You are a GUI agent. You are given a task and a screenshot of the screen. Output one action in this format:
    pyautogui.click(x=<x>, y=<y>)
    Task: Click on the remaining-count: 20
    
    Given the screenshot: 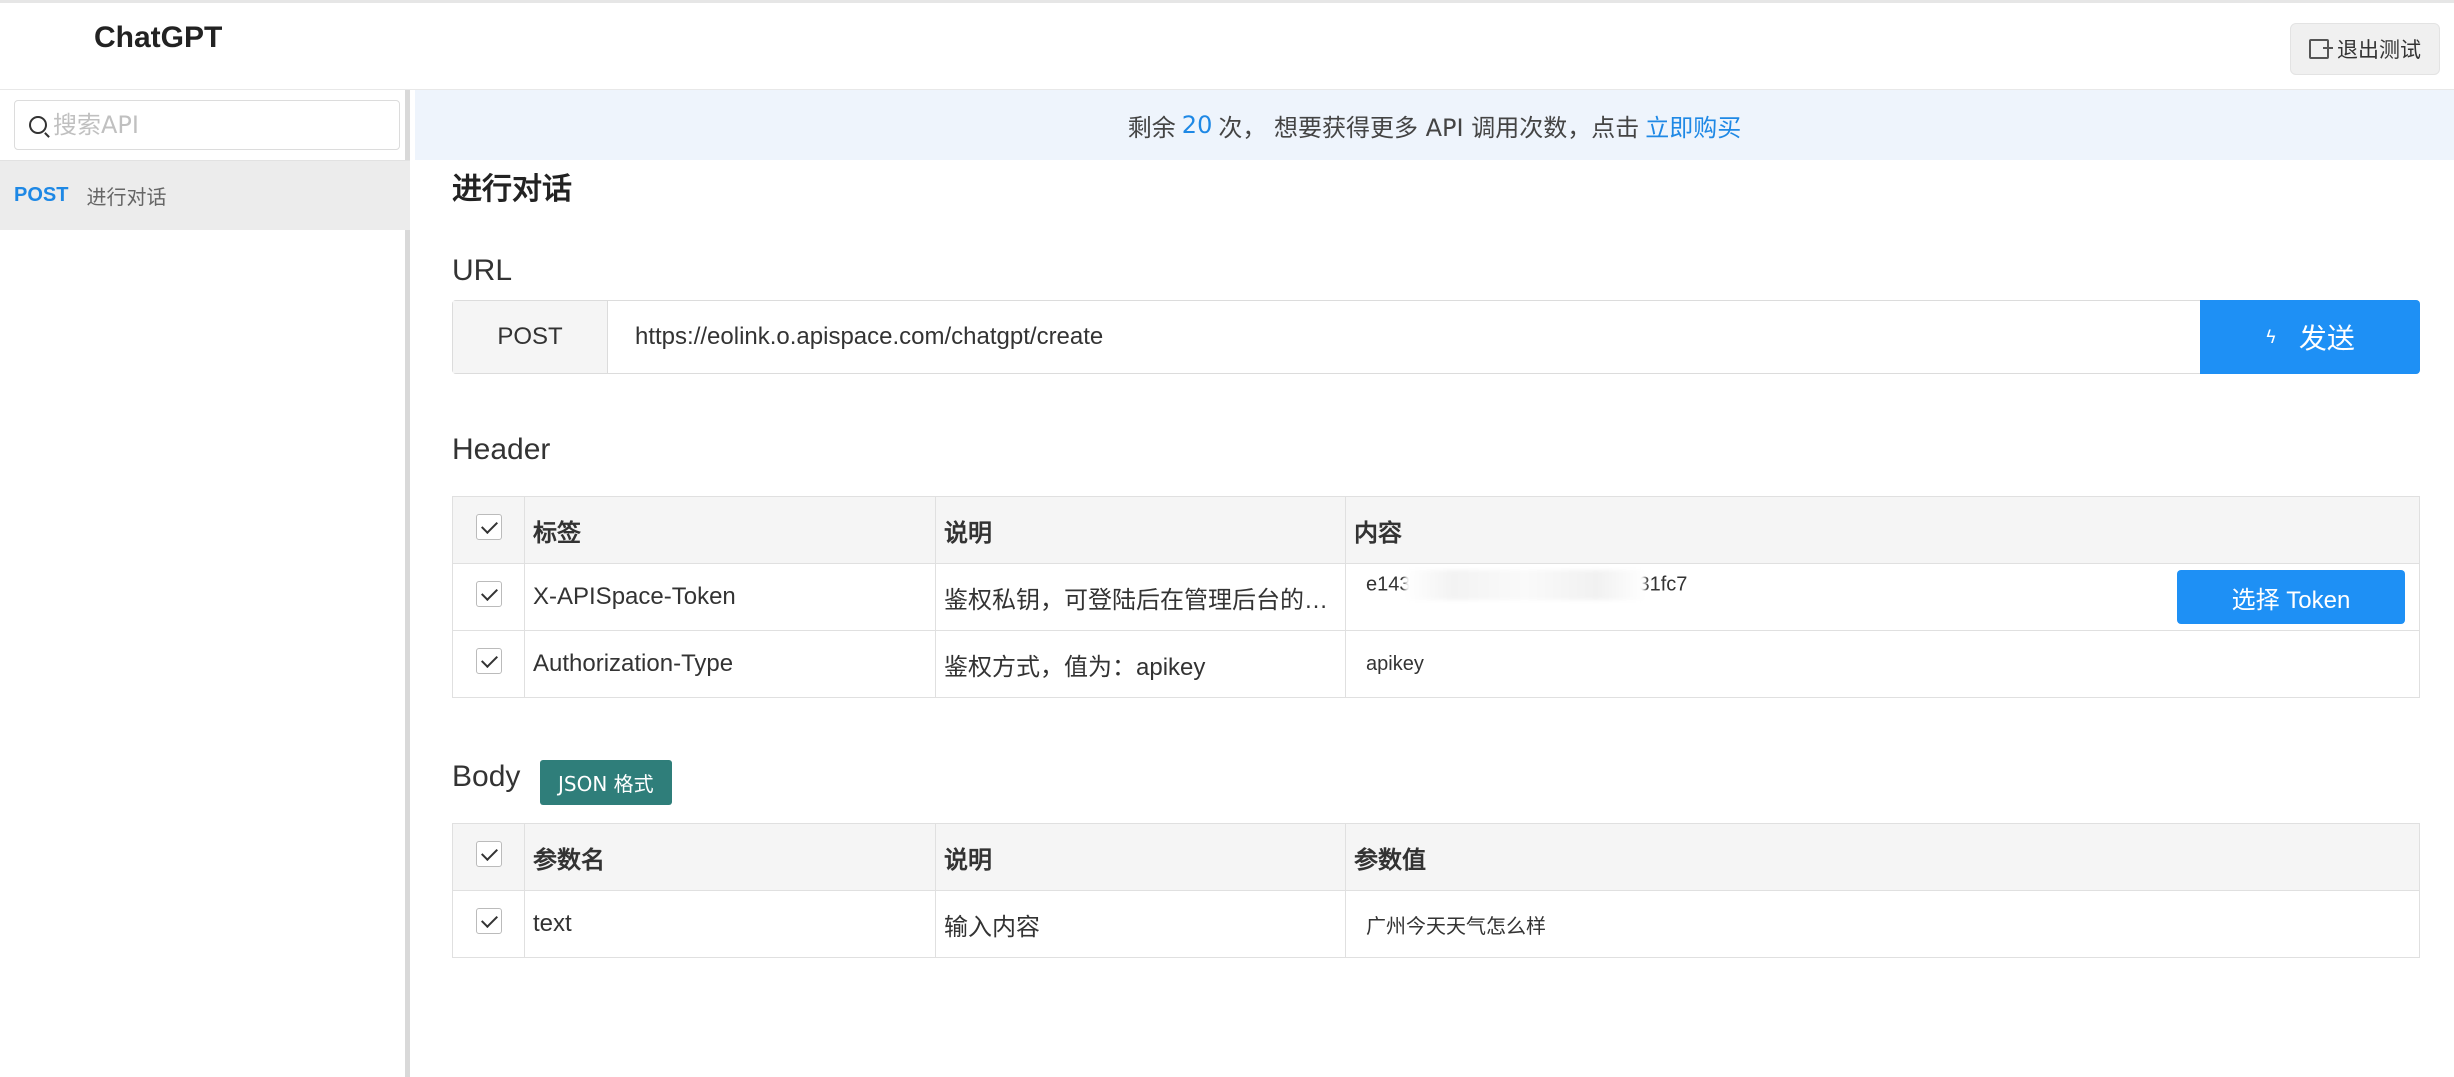 What is the action you would take?
    pyautogui.click(x=1197, y=125)
    